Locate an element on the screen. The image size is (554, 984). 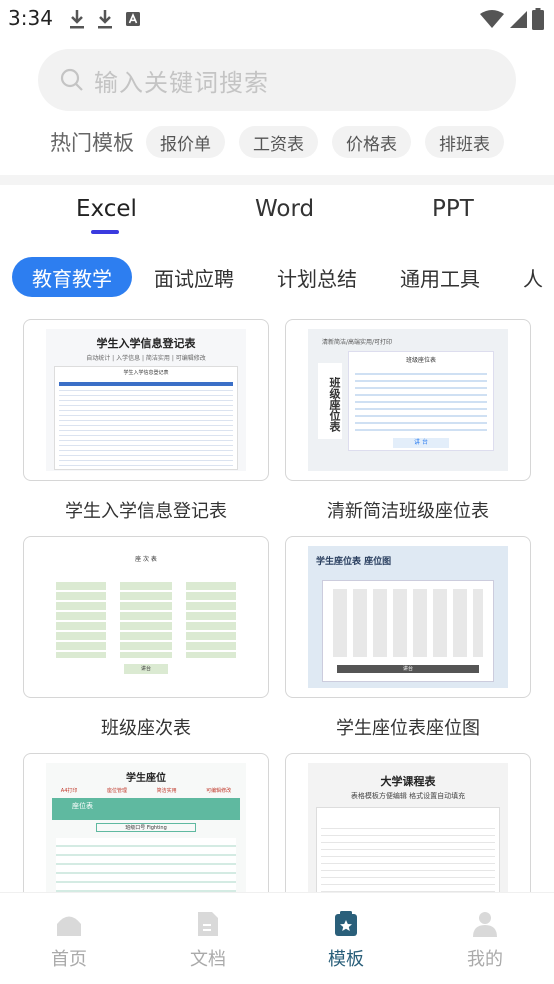
tab-word: Word is located at coordinates (284, 209).